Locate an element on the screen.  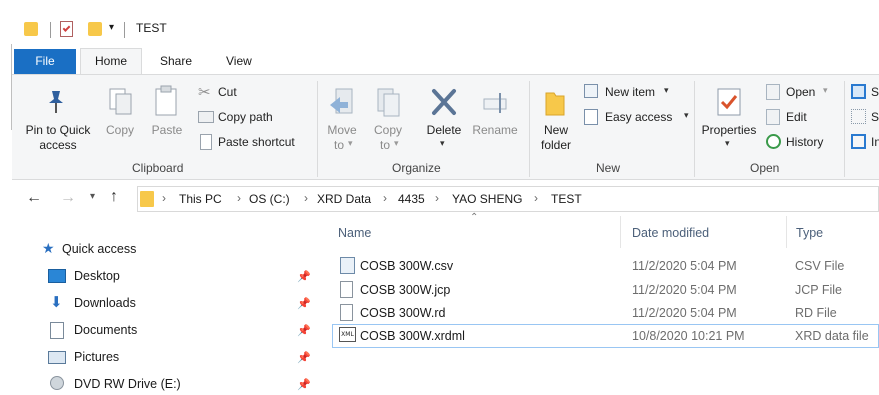
select-all-button: S is located at coordinates (865, 93).